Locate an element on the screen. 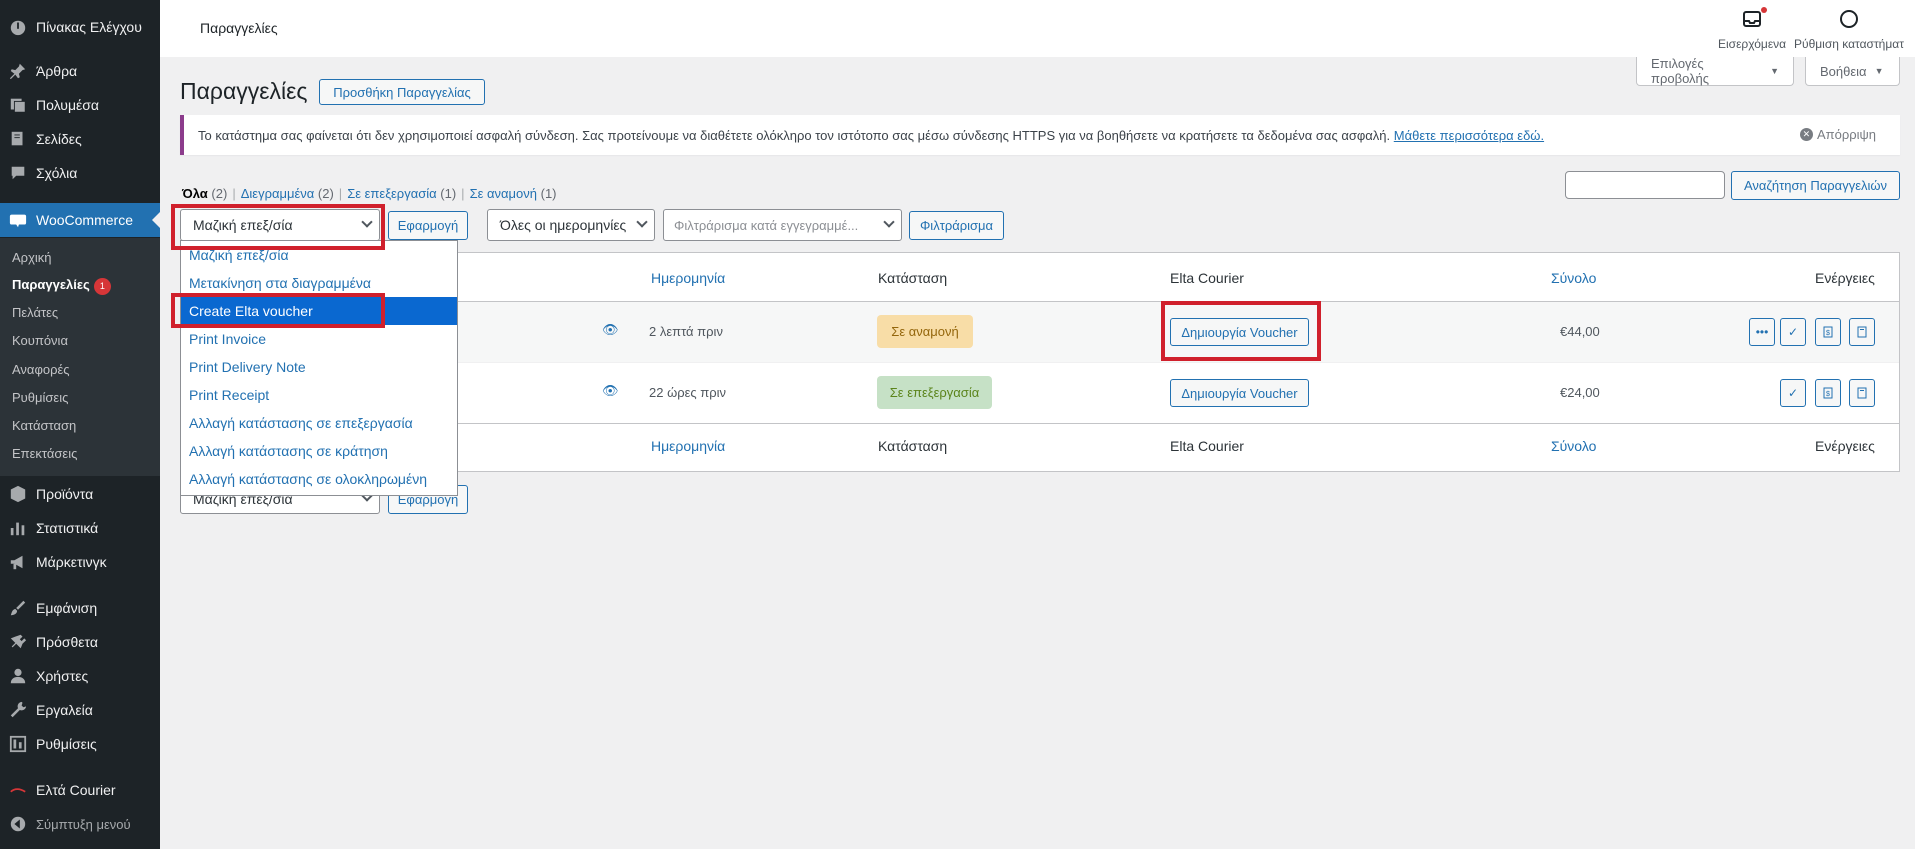 Image resolution: width=1915 pixels, height=849 pixels. submenu-settings: Ρυθμίσεις is located at coordinates (40, 397).